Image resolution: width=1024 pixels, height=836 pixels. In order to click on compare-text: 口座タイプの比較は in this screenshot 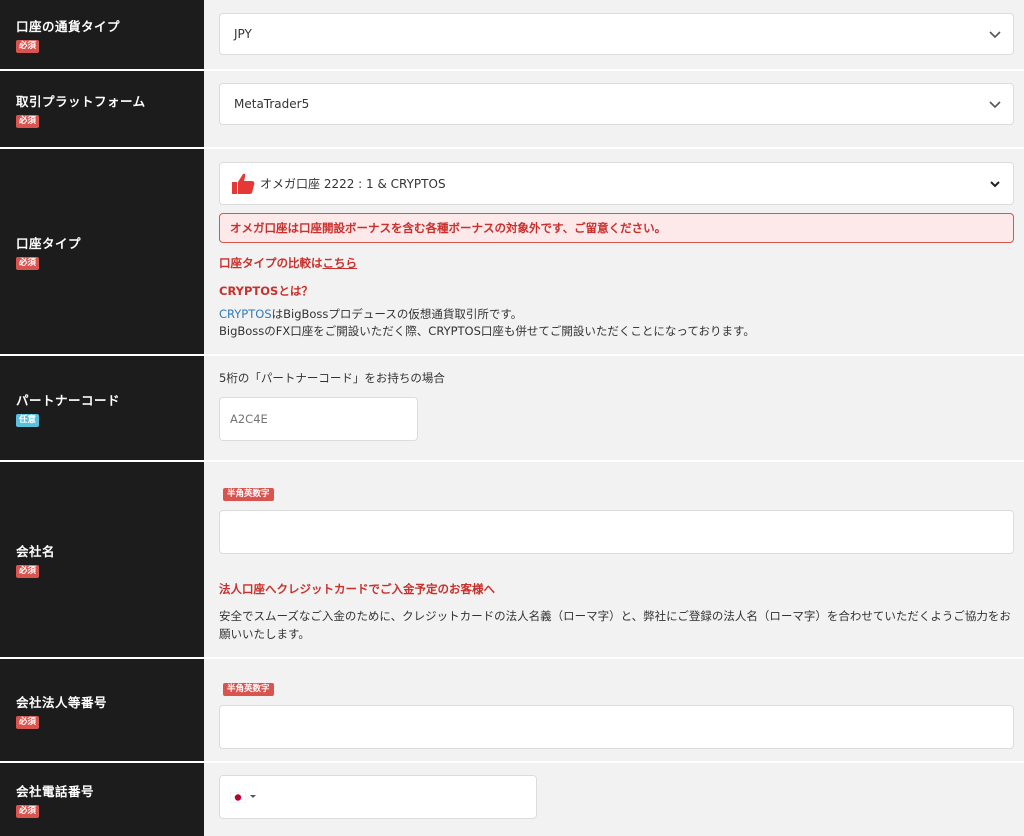, I will do `click(271, 263)`.